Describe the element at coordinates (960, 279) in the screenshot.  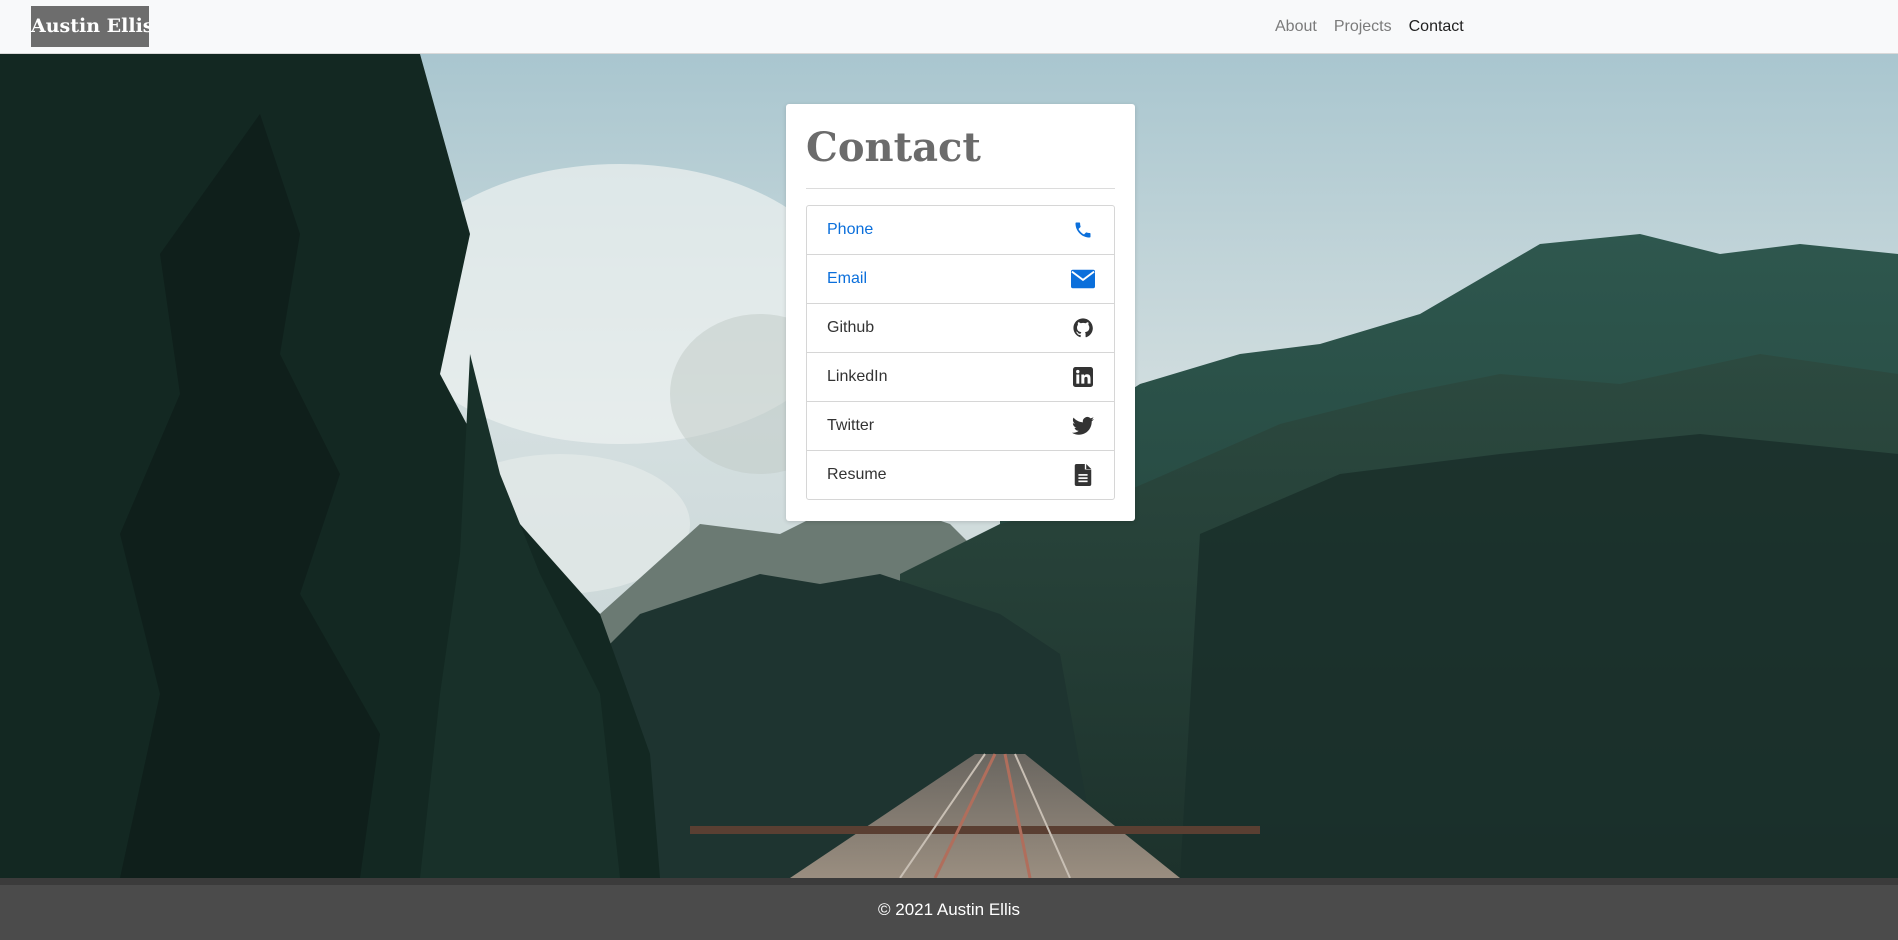
I see `contact-item-email: Email` at that location.